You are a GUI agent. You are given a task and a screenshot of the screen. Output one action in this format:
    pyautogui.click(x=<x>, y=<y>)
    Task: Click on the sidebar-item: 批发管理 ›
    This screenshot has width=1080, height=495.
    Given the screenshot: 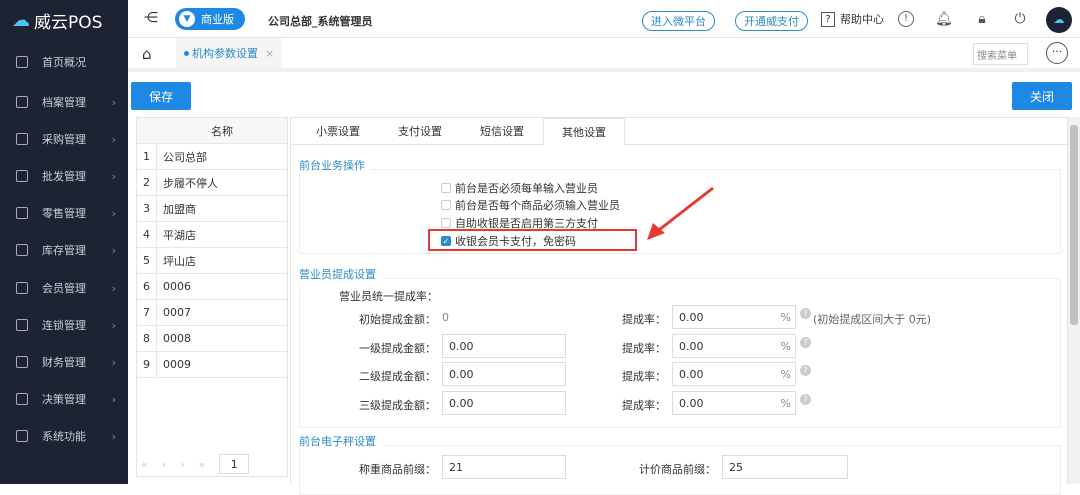 What is the action you would take?
    pyautogui.click(x=64, y=176)
    